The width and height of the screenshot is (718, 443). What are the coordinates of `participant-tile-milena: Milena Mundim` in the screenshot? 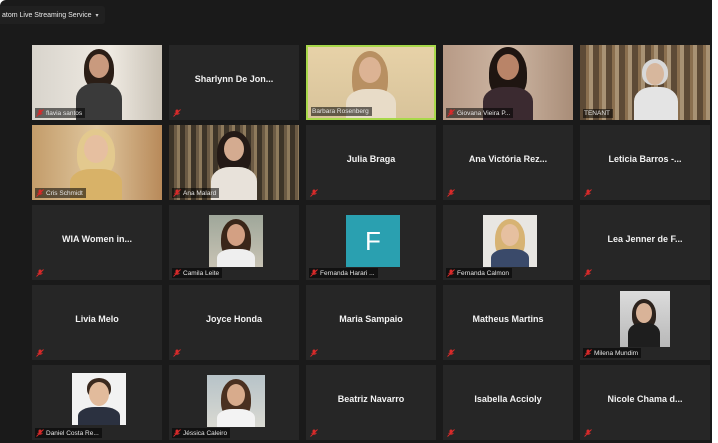 It's located at (645, 322).